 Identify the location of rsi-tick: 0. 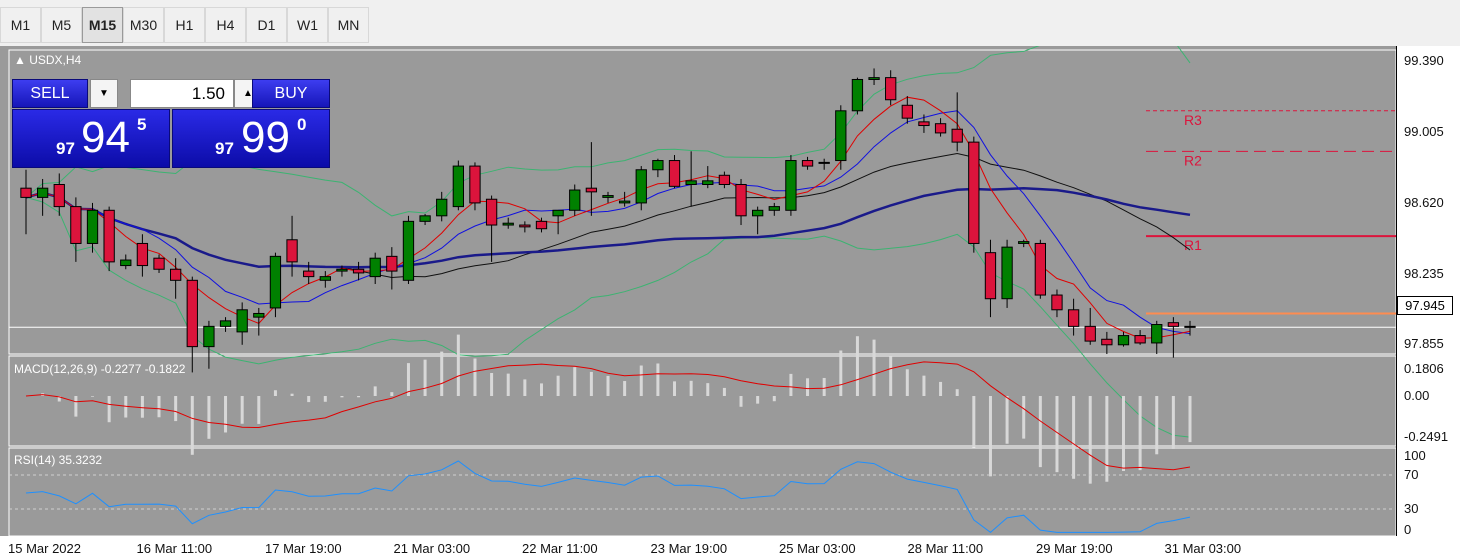
(1408, 529).